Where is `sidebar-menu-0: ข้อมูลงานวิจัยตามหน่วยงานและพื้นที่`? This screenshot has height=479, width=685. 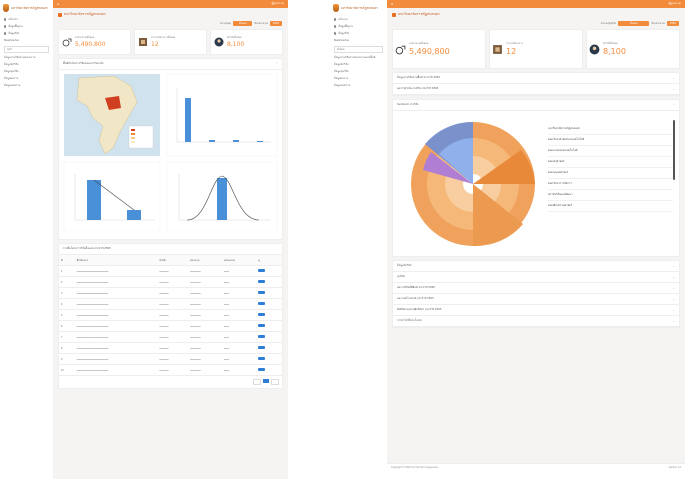 sidebar-menu-0: ข้อมูลงานวิจัยตามหน่วยงานและพื้นที่ is located at coordinates (358, 57).